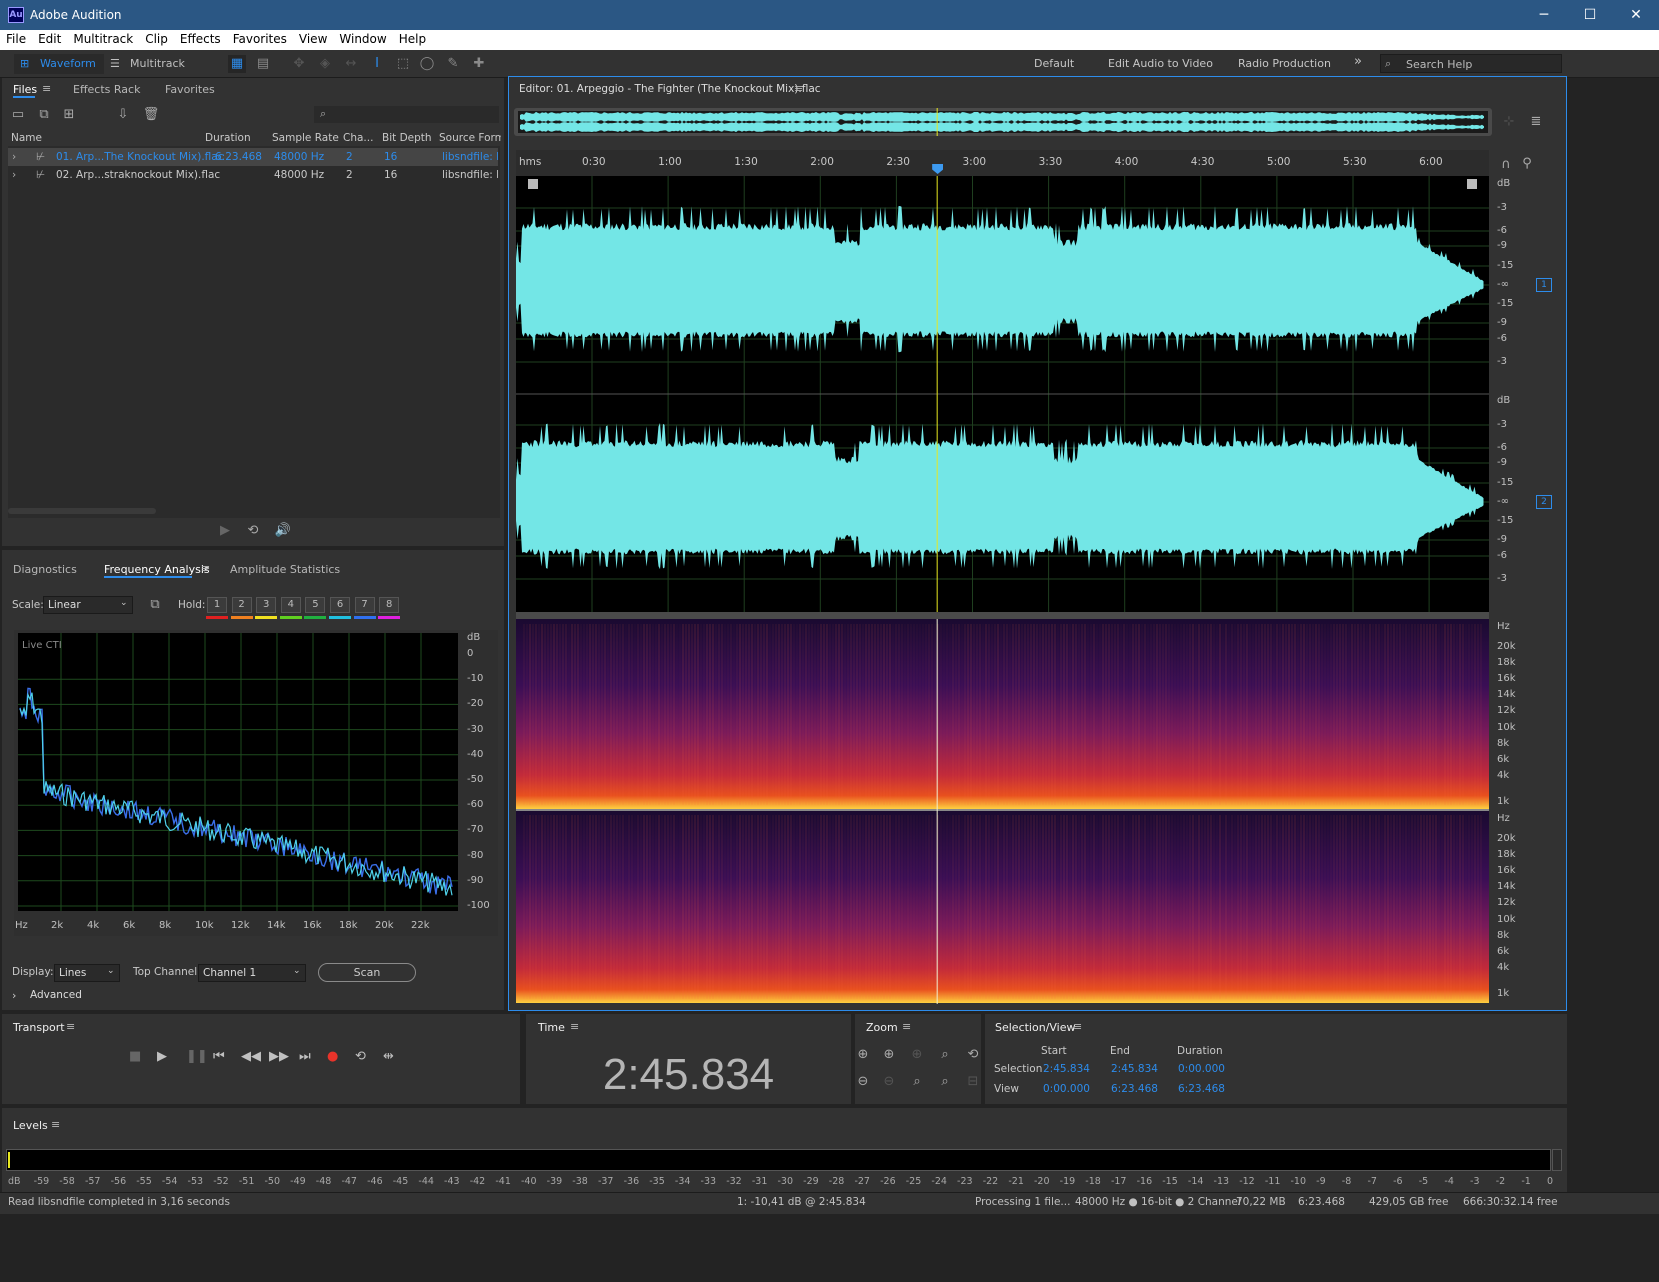 The image size is (1659, 1282). Describe the element at coordinates (1358, 61) in the screenshot. I see `more-workspaces-button: »` at that location.